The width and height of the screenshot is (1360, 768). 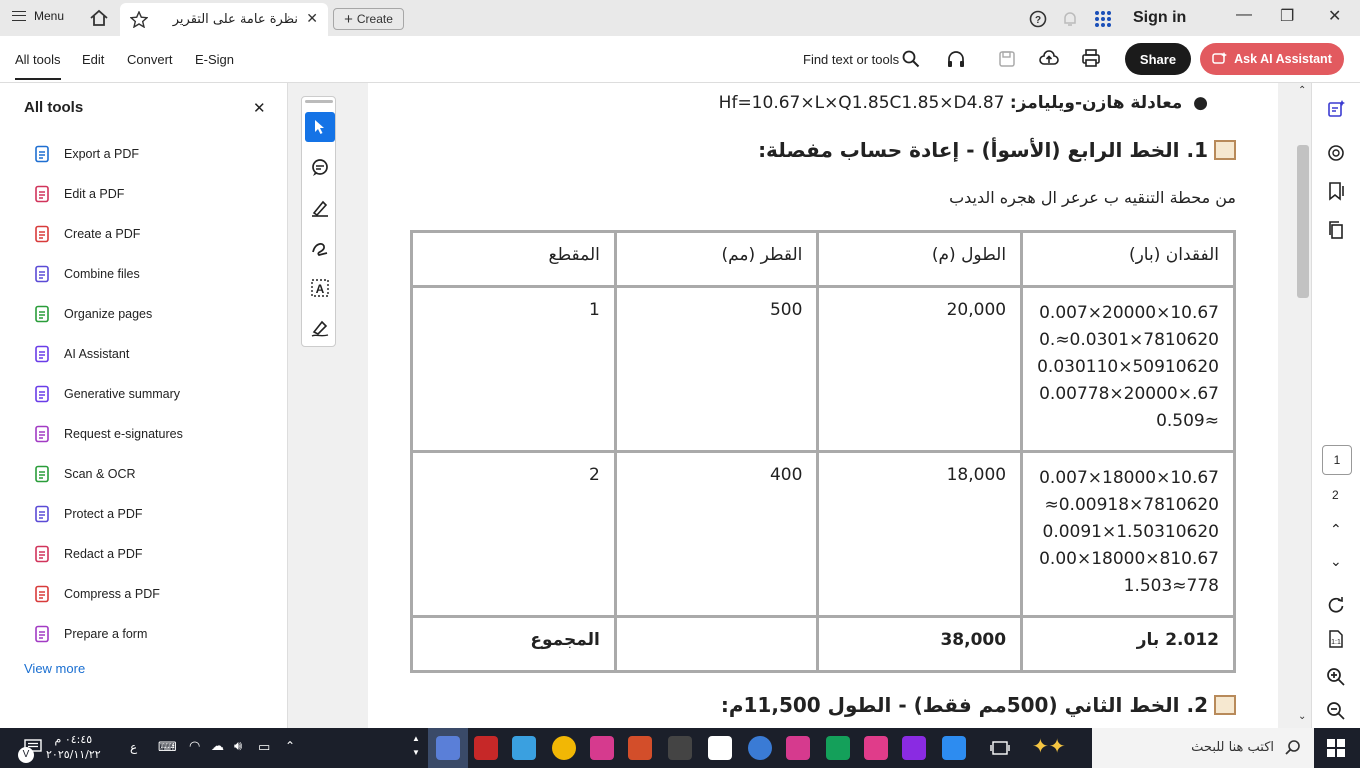 What do you see at coordinates (42, 194) in the screenshot?
I see `edit-pdf-icon` at bounding box center [42, 194].